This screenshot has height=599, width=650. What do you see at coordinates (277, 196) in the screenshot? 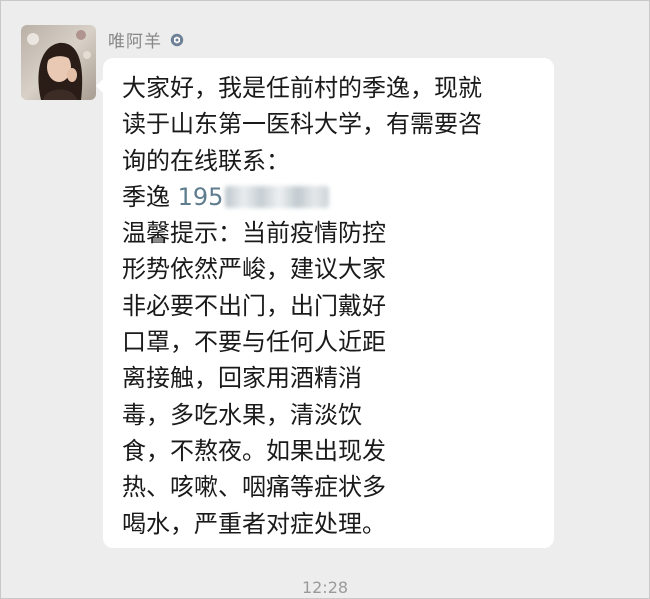
I see `redacted-phone-digits` at bounding box center [277, 196].